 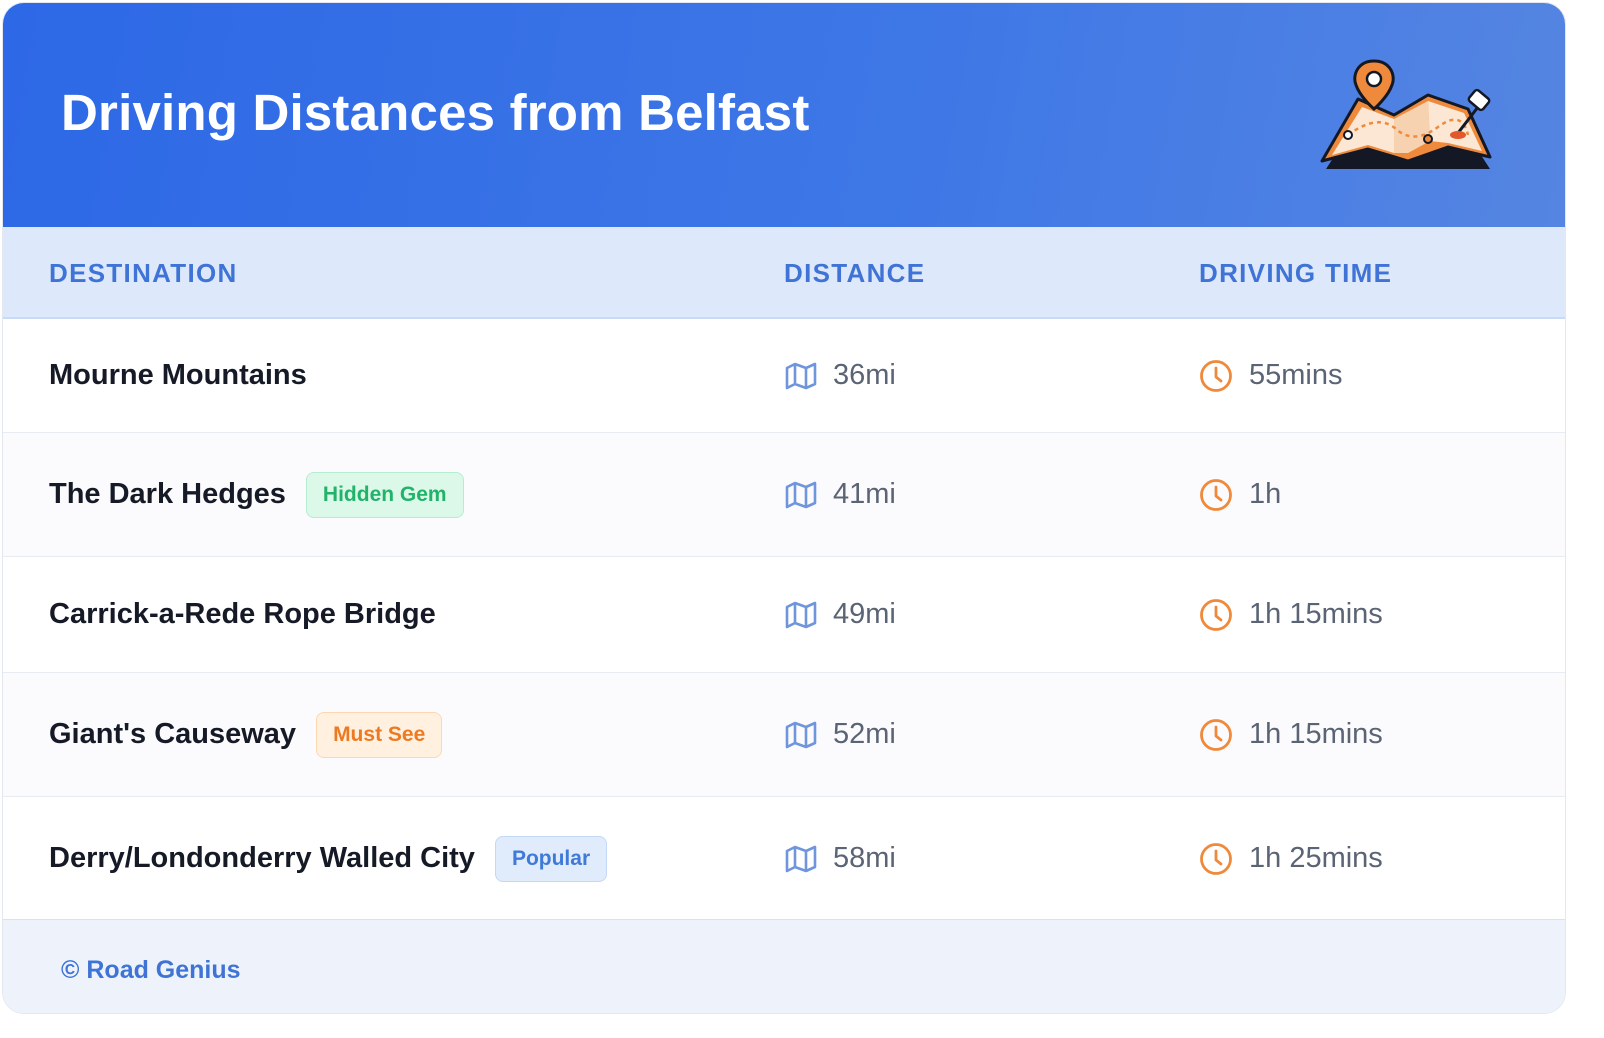 What do you see at coordinates (379, 734) in the screenshot?
I see `destination-badge: Must See` at bounding box center [379, 734].